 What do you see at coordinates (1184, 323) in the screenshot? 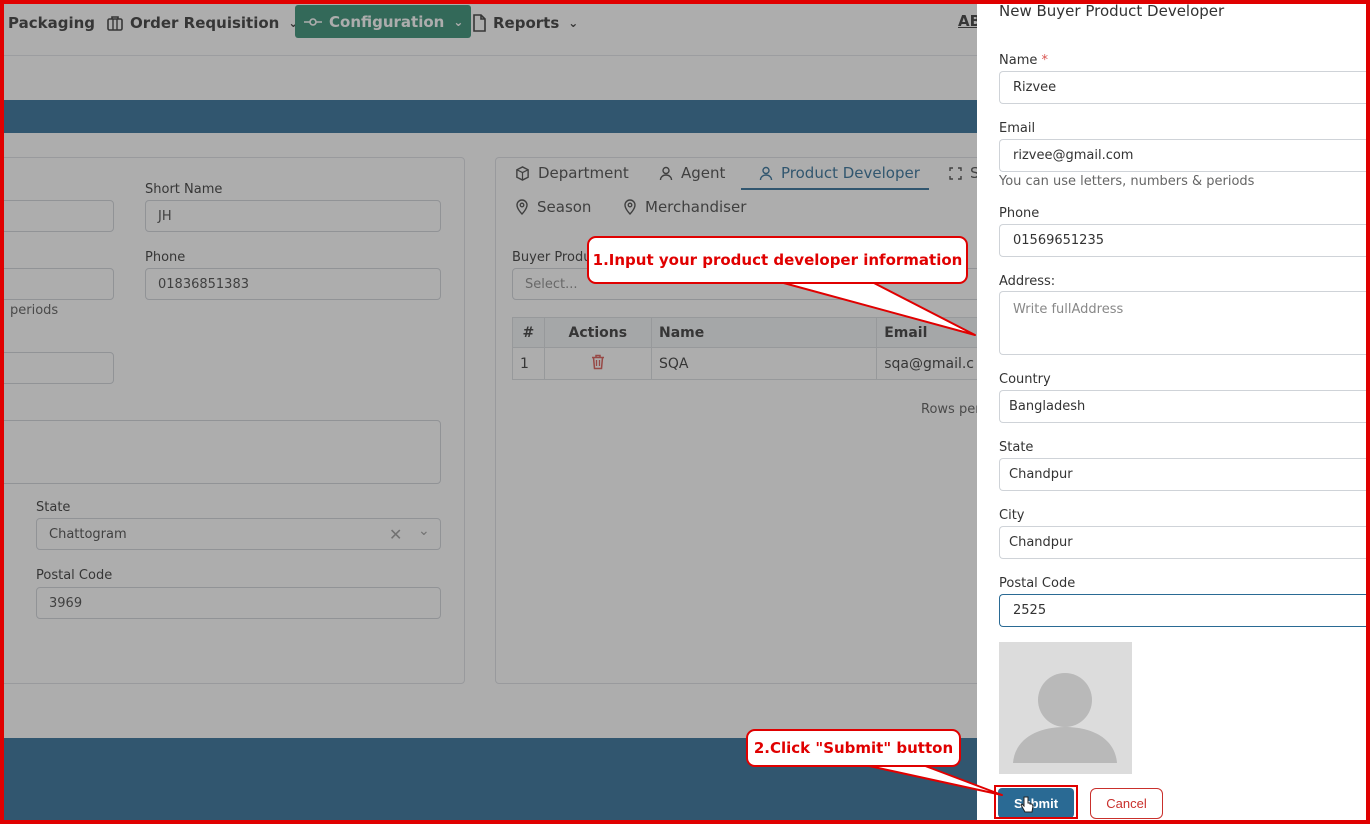
I see `address-textarea: Write fullAddress` at bounding box center [1184, 323].